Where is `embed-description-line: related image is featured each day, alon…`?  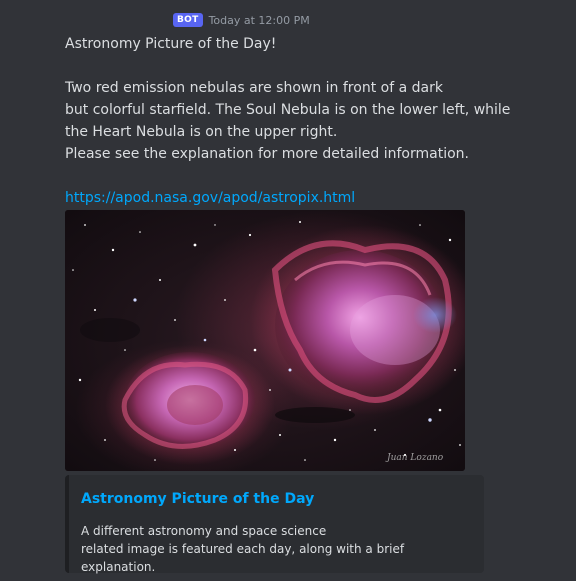
embed-description-line: related image is featured each day, alon… is located at coordinates (243, 558).